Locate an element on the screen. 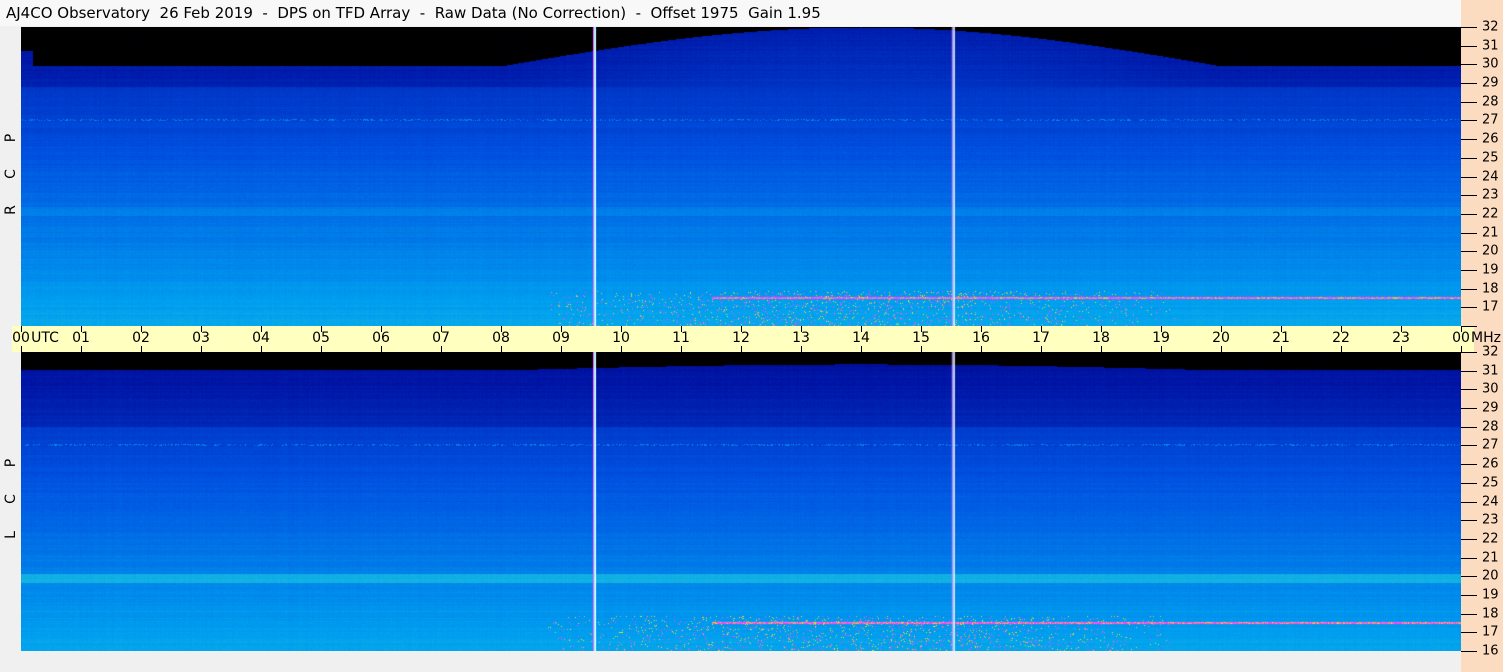  time-tick-label: 23 is located at coordinates (1401, 338).